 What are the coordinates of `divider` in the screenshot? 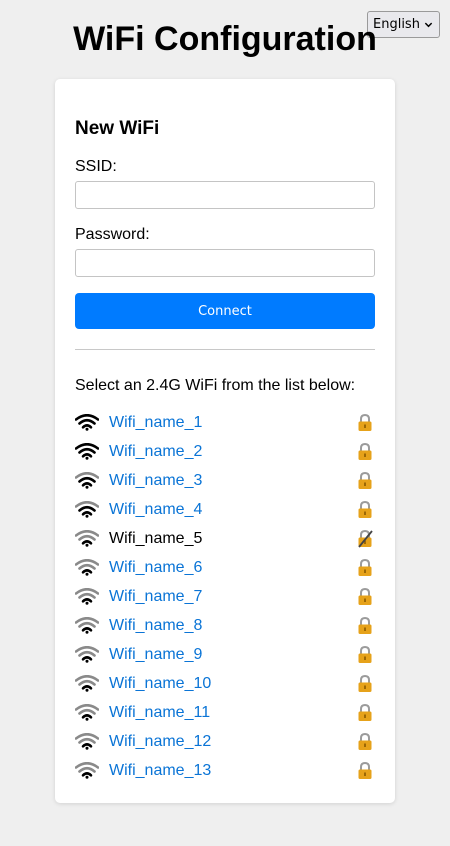 It's located at (225, 349).